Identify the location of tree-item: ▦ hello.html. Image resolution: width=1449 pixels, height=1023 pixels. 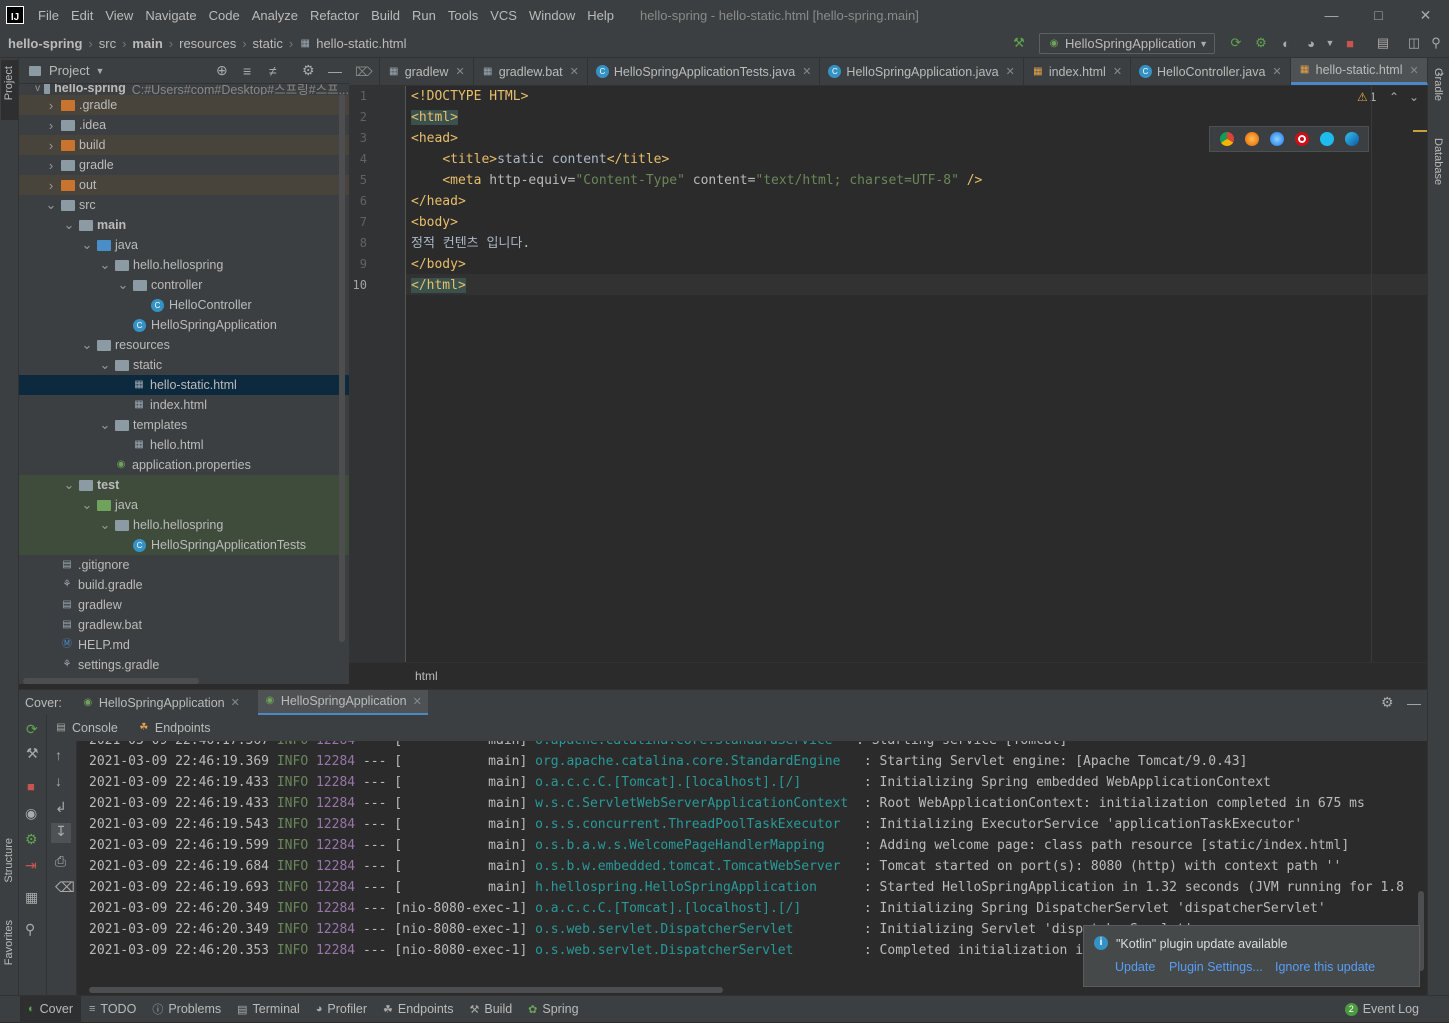
(184, 445).